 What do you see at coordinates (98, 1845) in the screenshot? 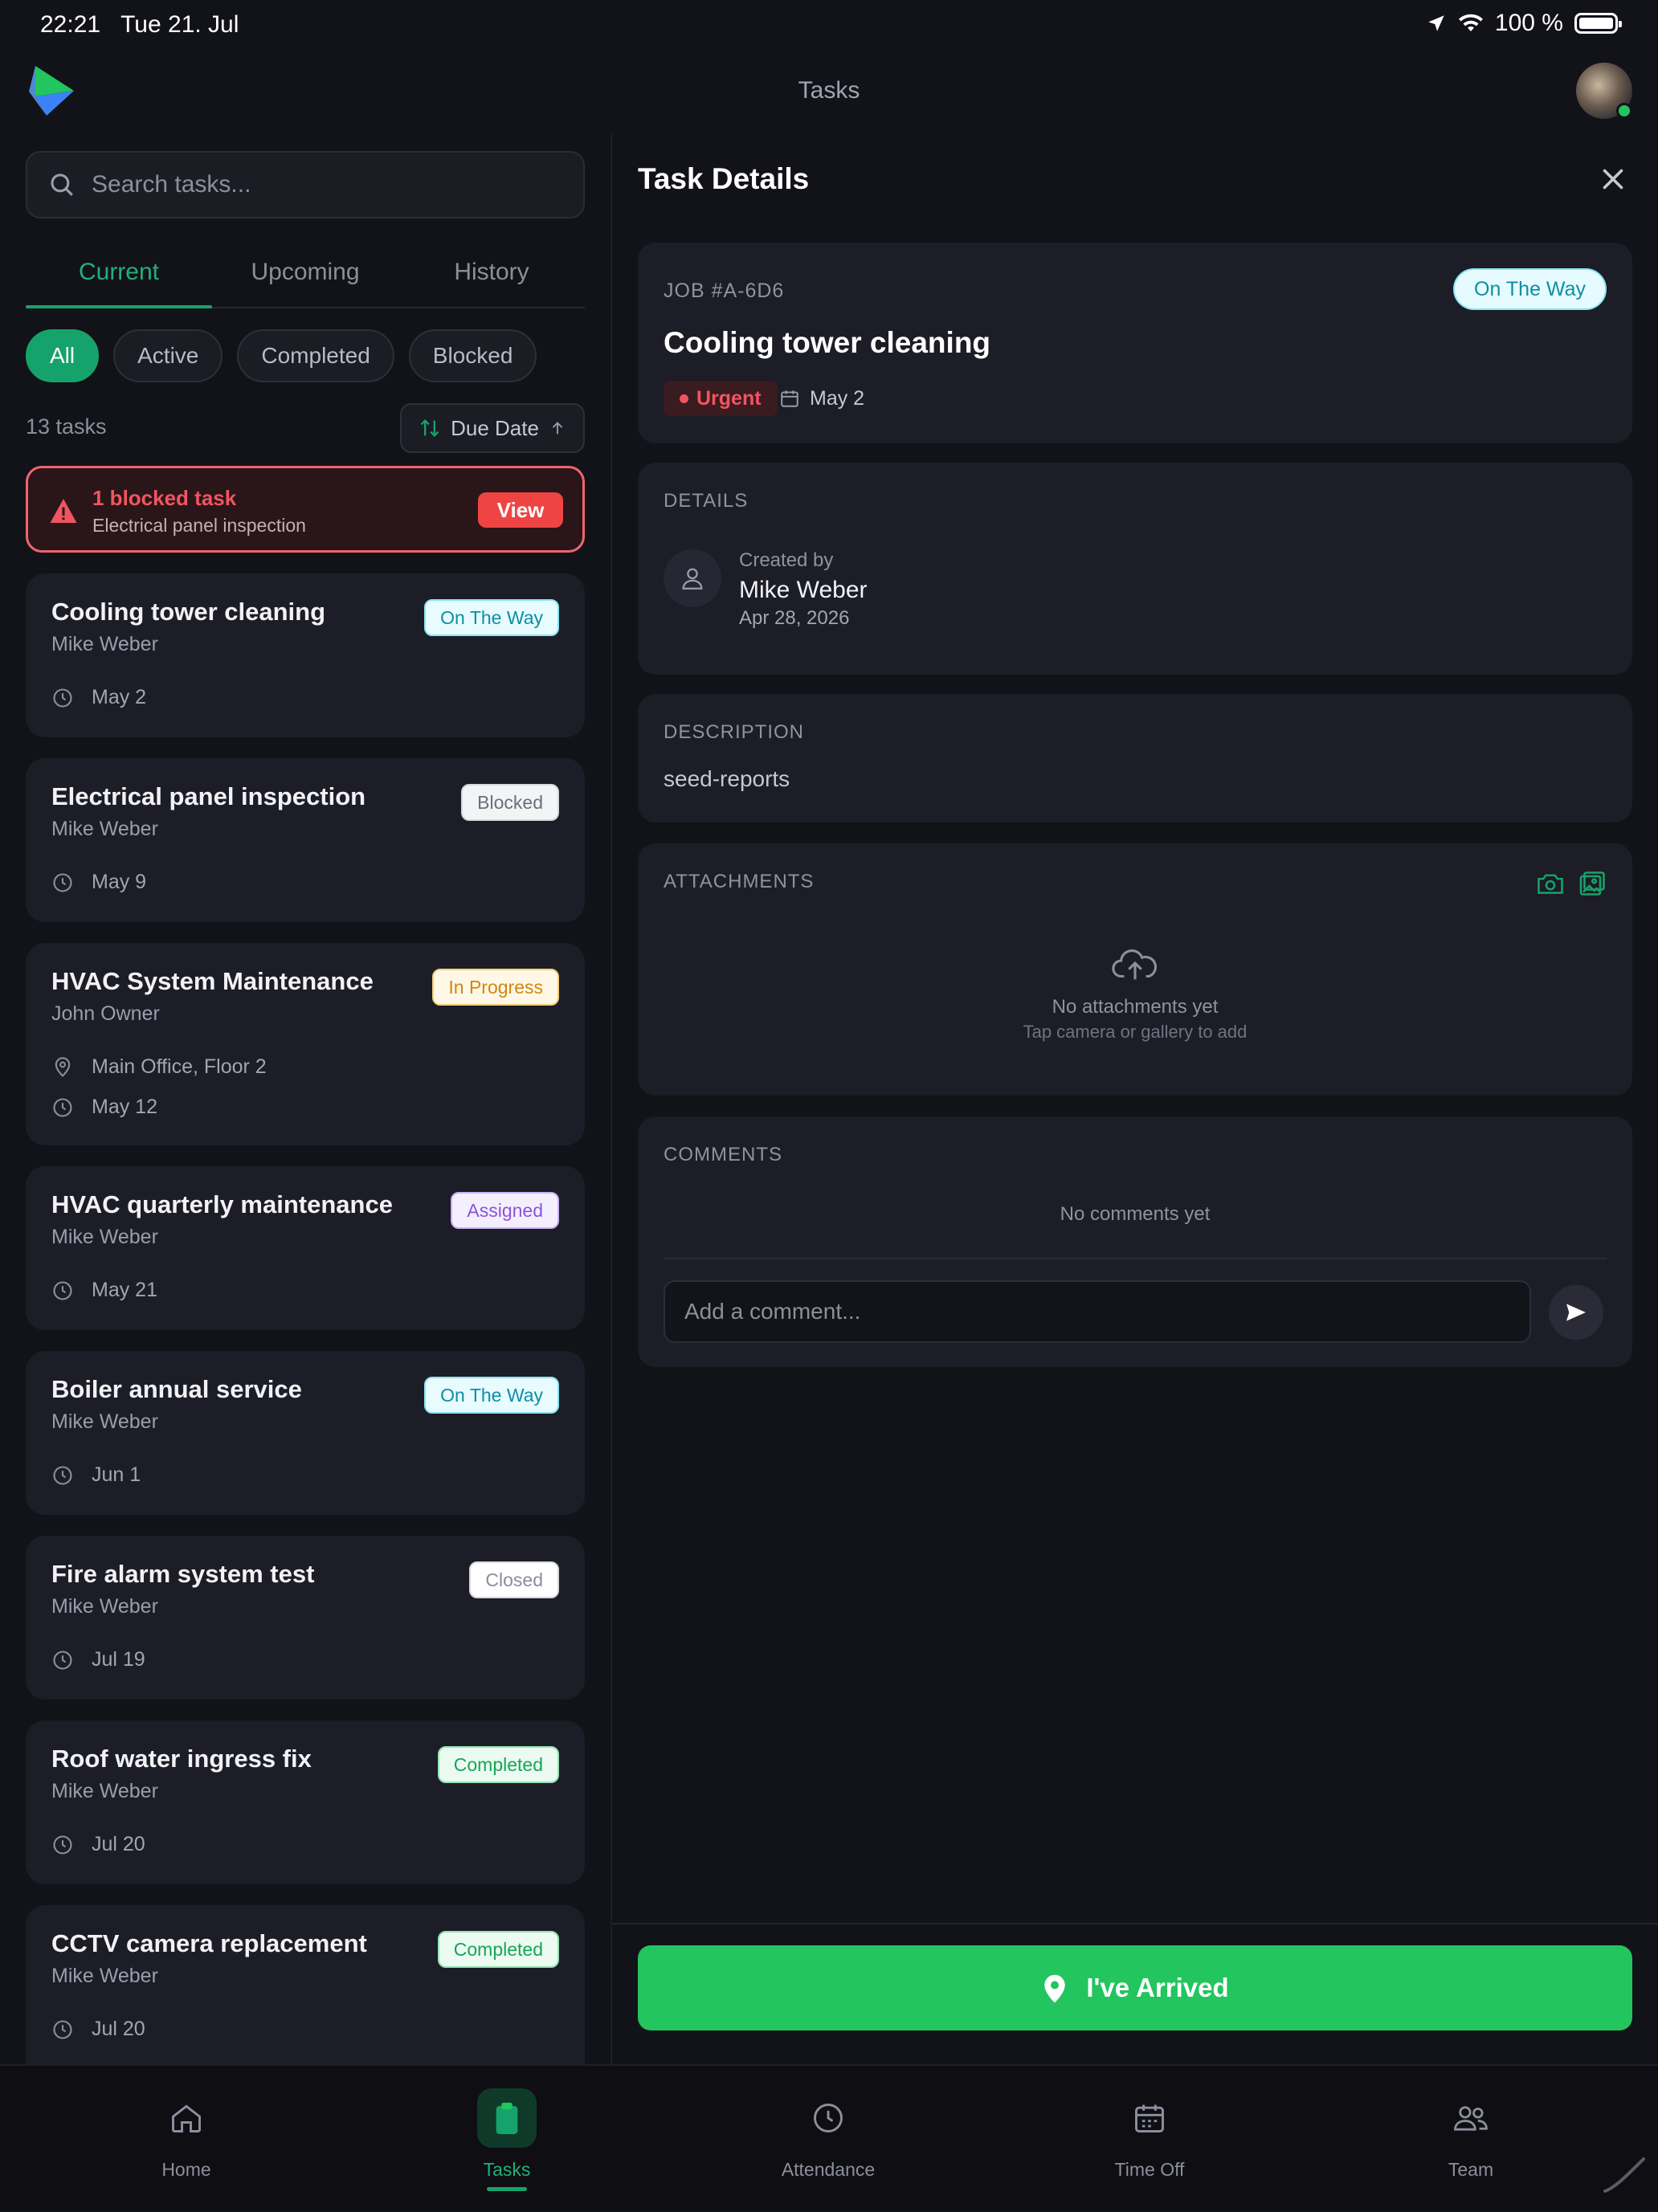
I see `task-due: Jul 20` at bounding box center [98, 1845].